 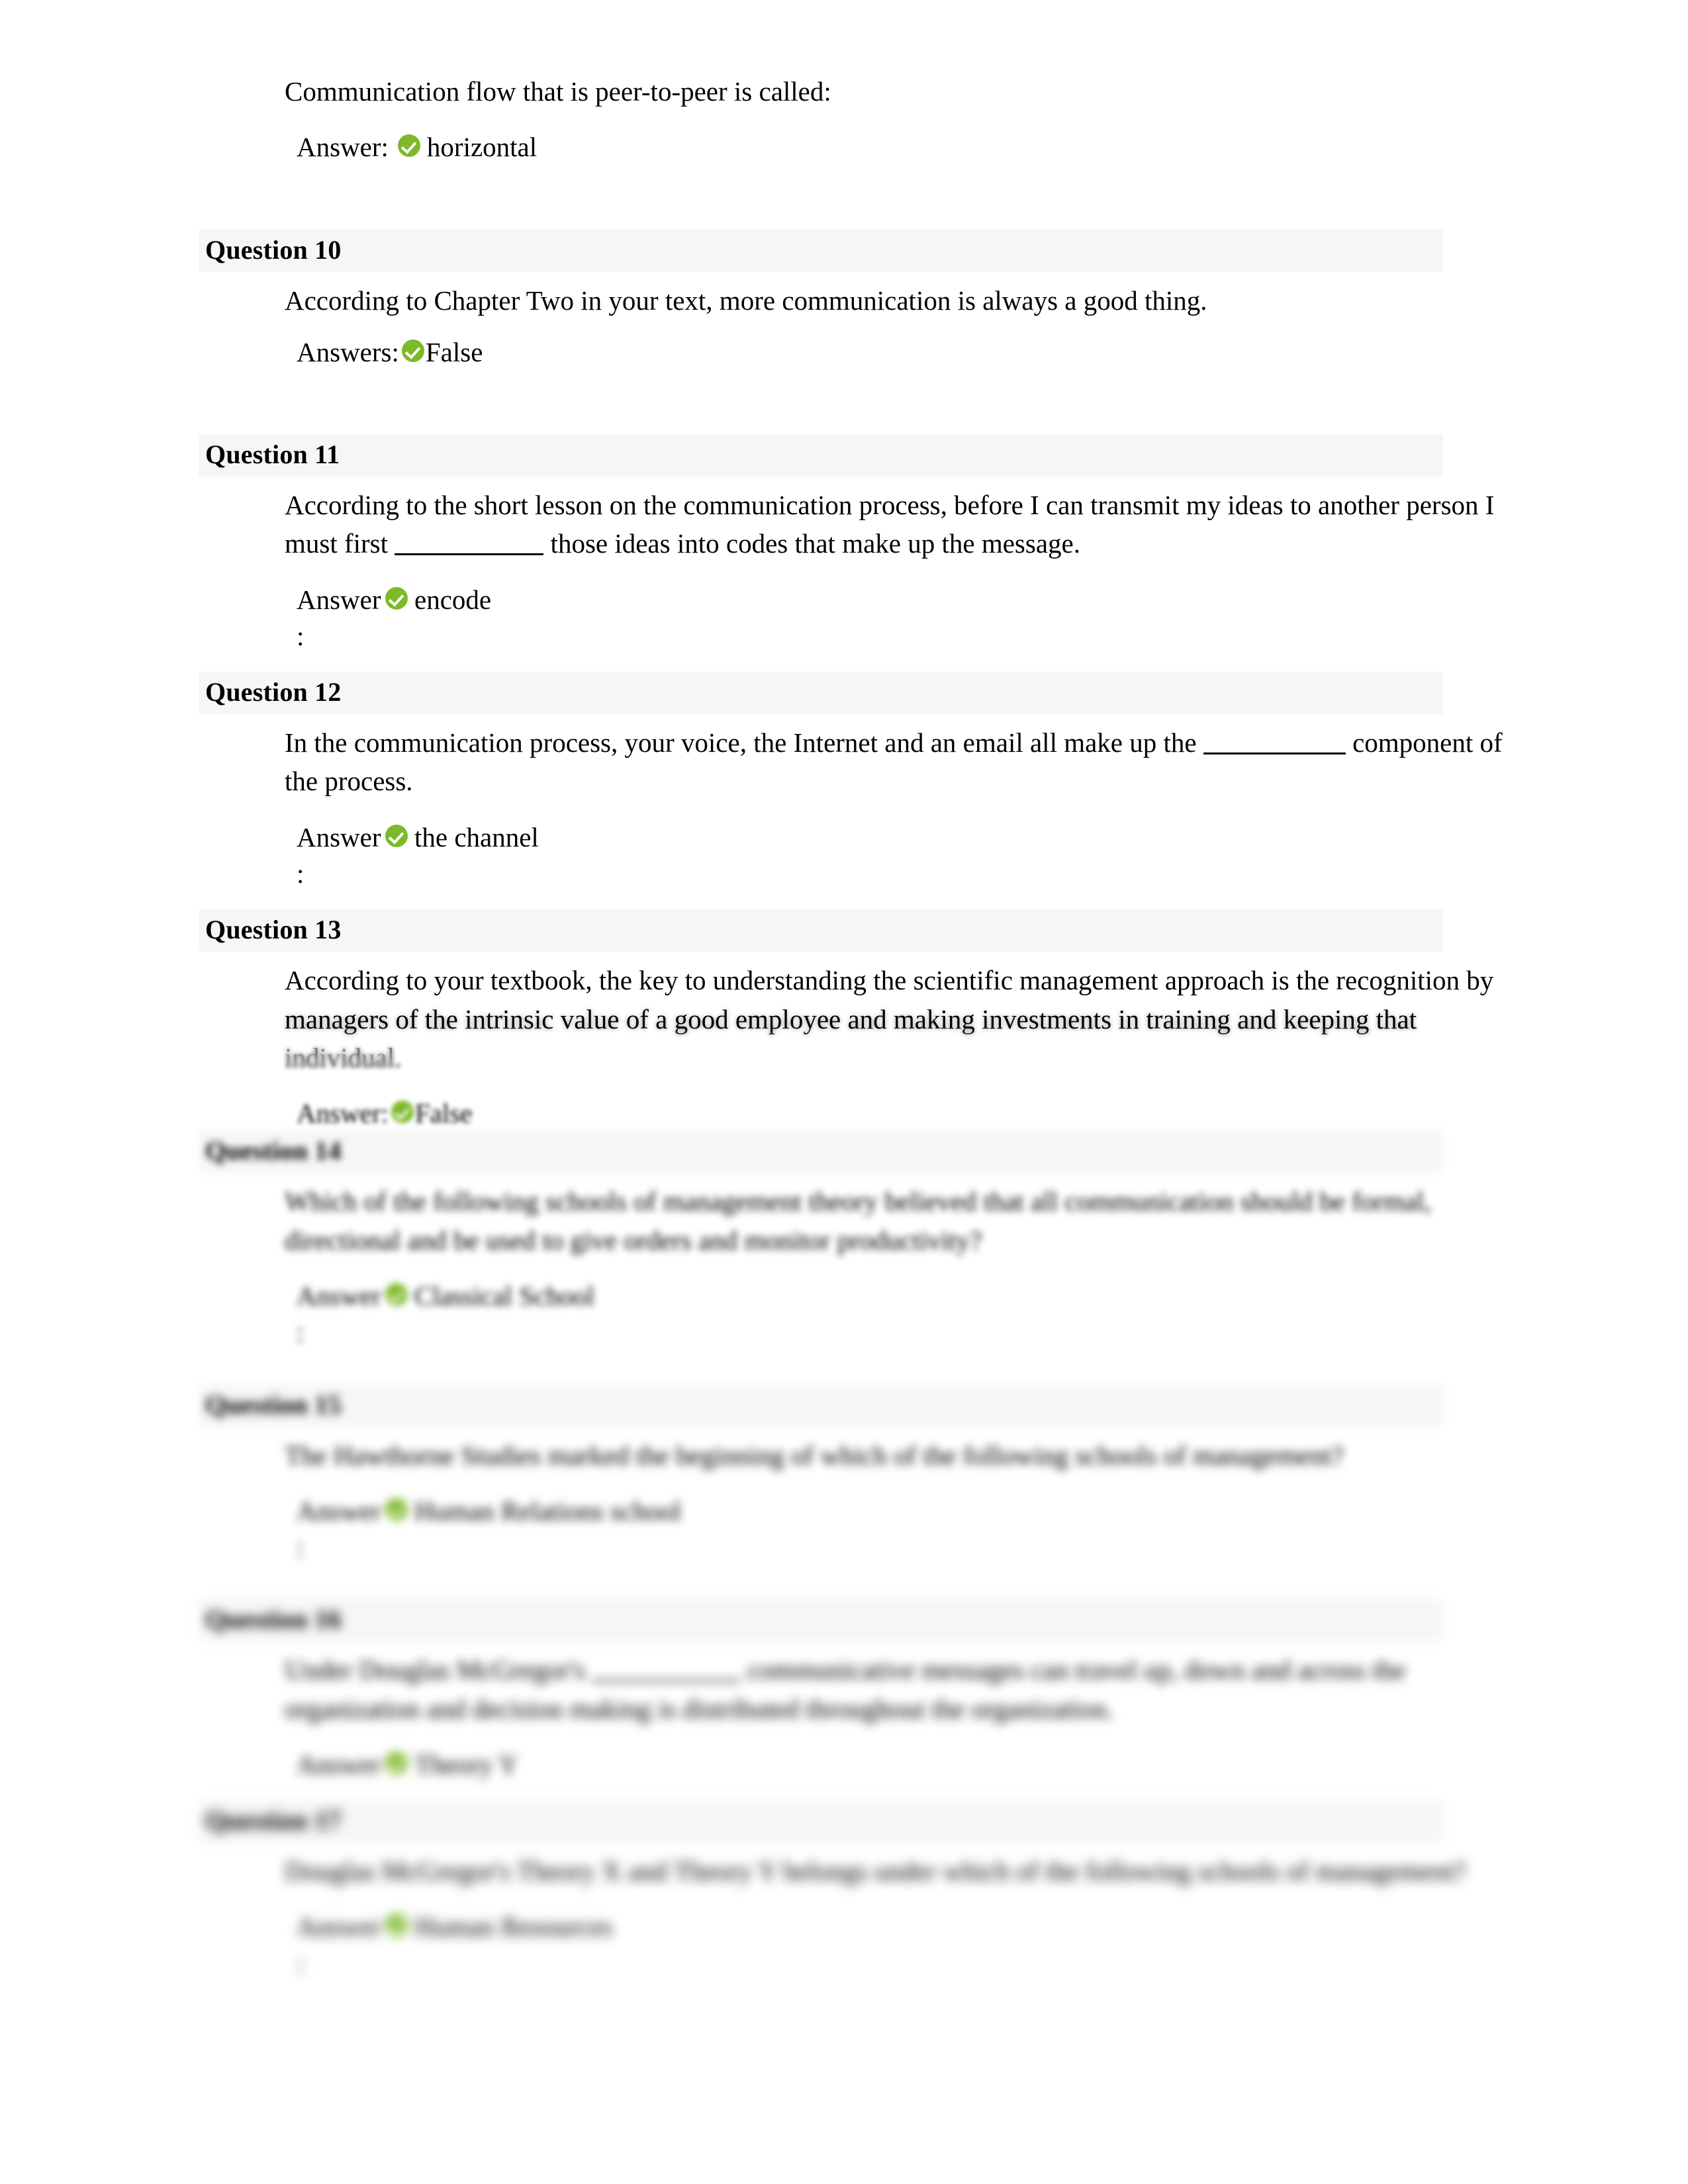 What do you see at coordinates (476, 836) in the screenshot?
I see `answer-value: the channel` at bounding box center [476, 836].